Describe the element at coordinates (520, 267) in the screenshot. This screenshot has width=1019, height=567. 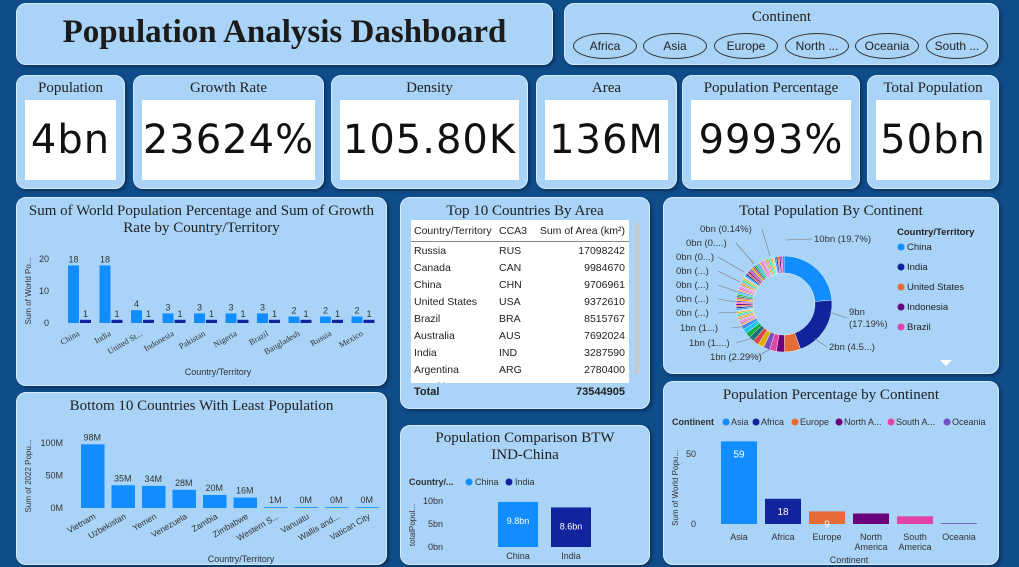
I see `table-row: Canada CAN 9984670` at that location.